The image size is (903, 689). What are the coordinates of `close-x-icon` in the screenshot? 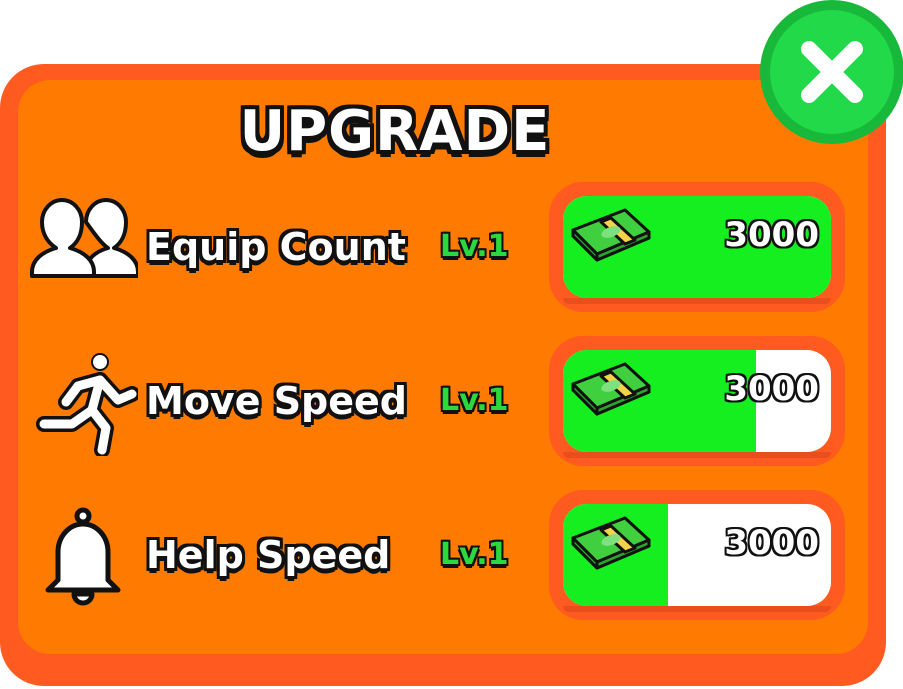 It's located at (832, 72).